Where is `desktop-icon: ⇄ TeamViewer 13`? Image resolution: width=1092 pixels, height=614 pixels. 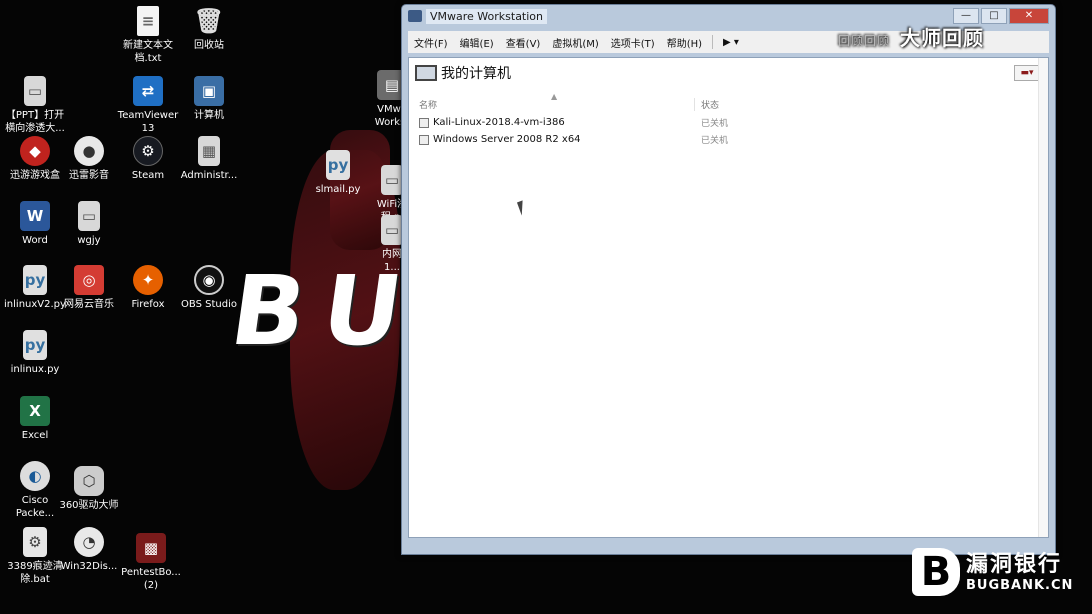
desktop-icon: ⇄ TeamViewer 13 is located at coordinates (148, 105).